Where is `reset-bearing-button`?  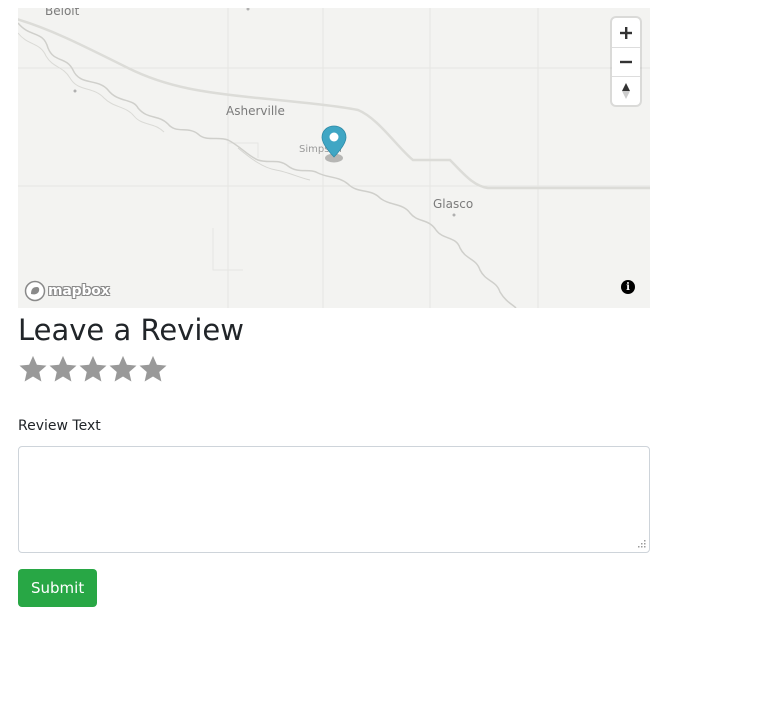 reset-bearing-button is located at coordinates (626, 90).